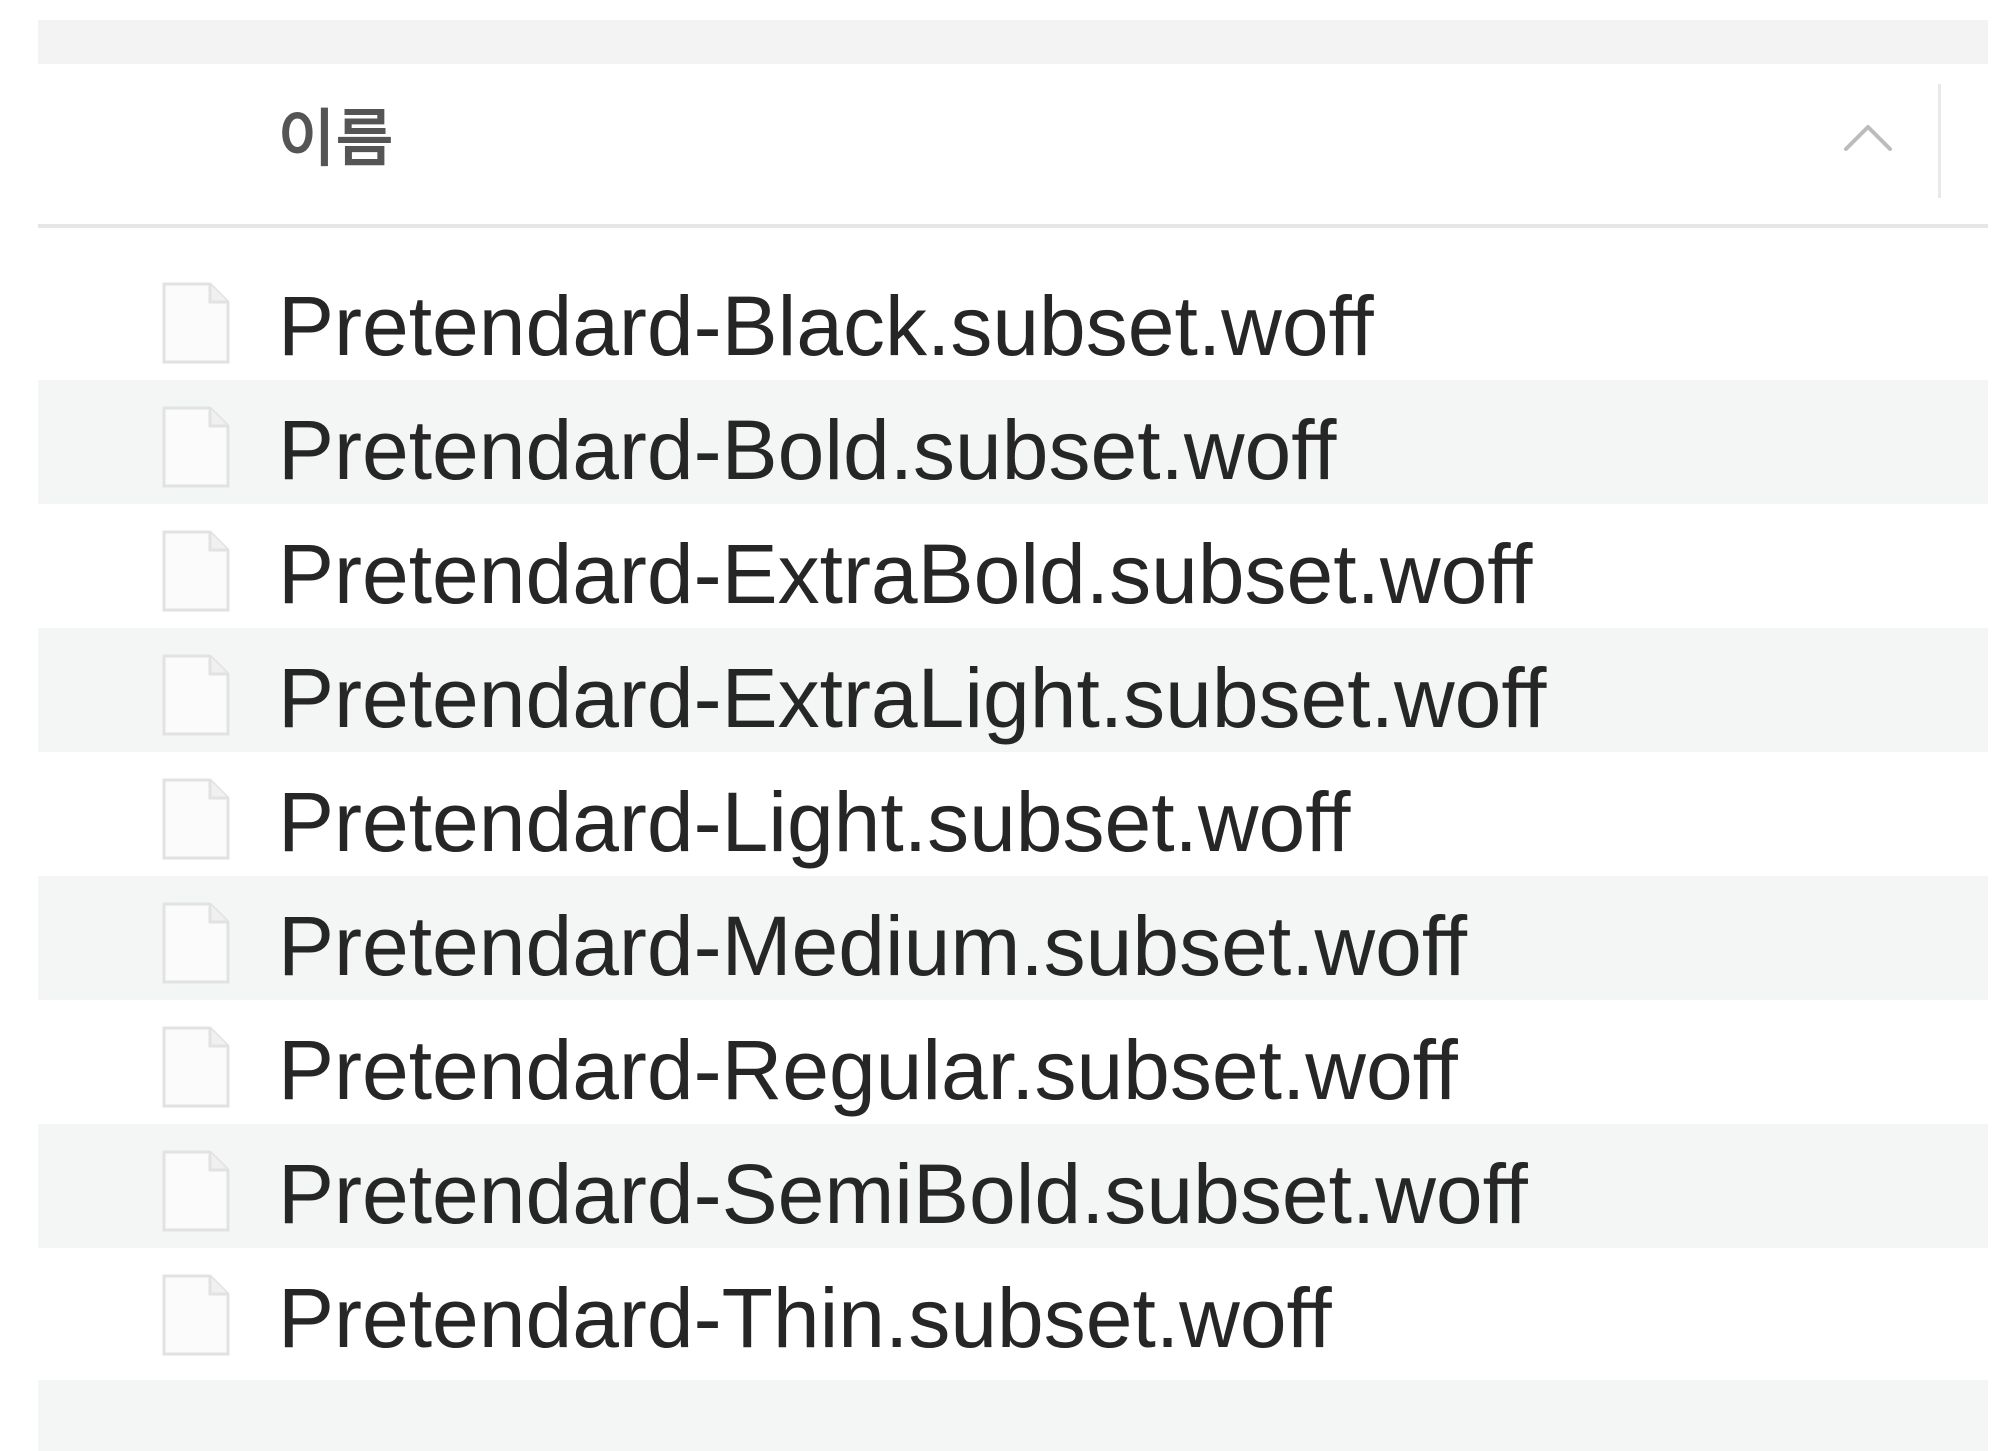 This screenshot has height=1451, width=2000. I want to click on file-name: Pretendard-Bold.subset.woff, so click(807, 450).